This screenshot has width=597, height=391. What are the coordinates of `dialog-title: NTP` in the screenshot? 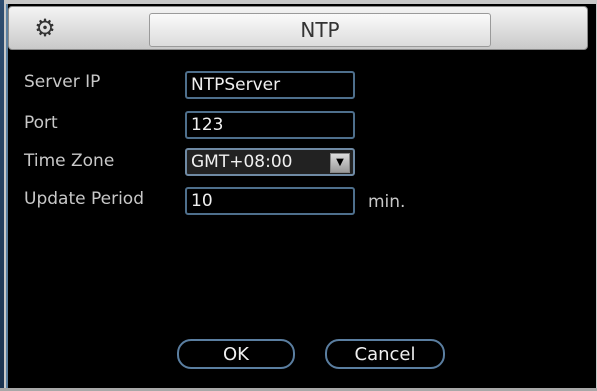 It's located at (320, 30).